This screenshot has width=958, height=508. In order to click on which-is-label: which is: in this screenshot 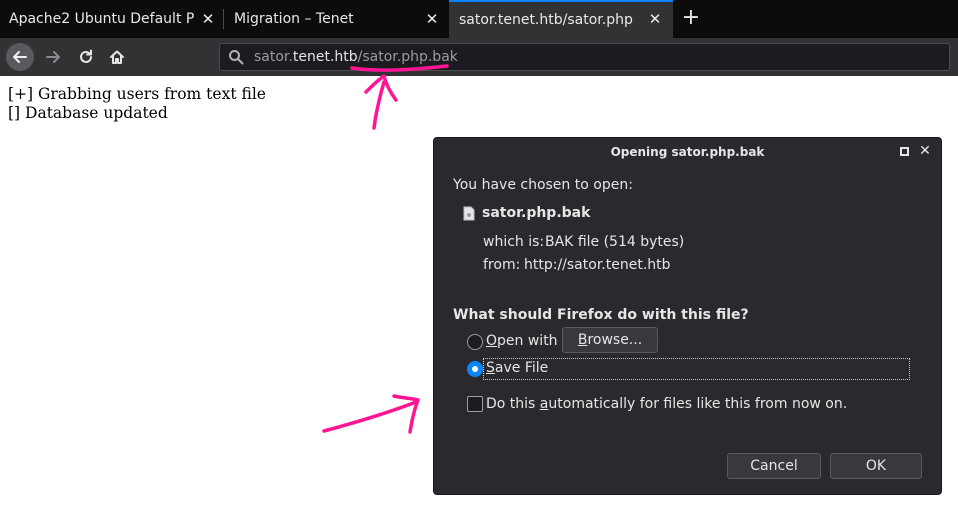, I will do `click(514, 242)`.